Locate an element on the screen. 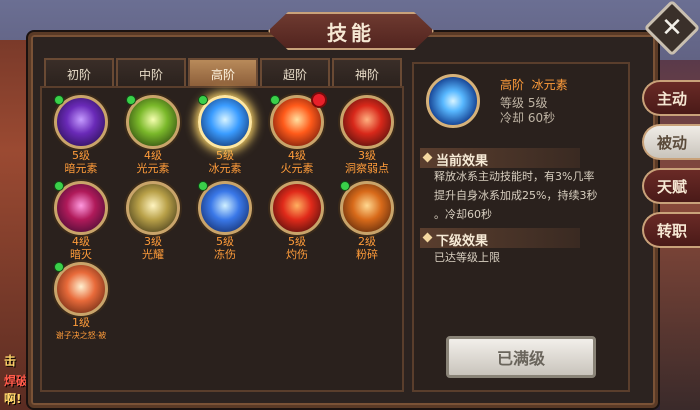 This screenshot has width=700, height=410. side-nav-talents: 天赋 is located at coordinates (671, 186).